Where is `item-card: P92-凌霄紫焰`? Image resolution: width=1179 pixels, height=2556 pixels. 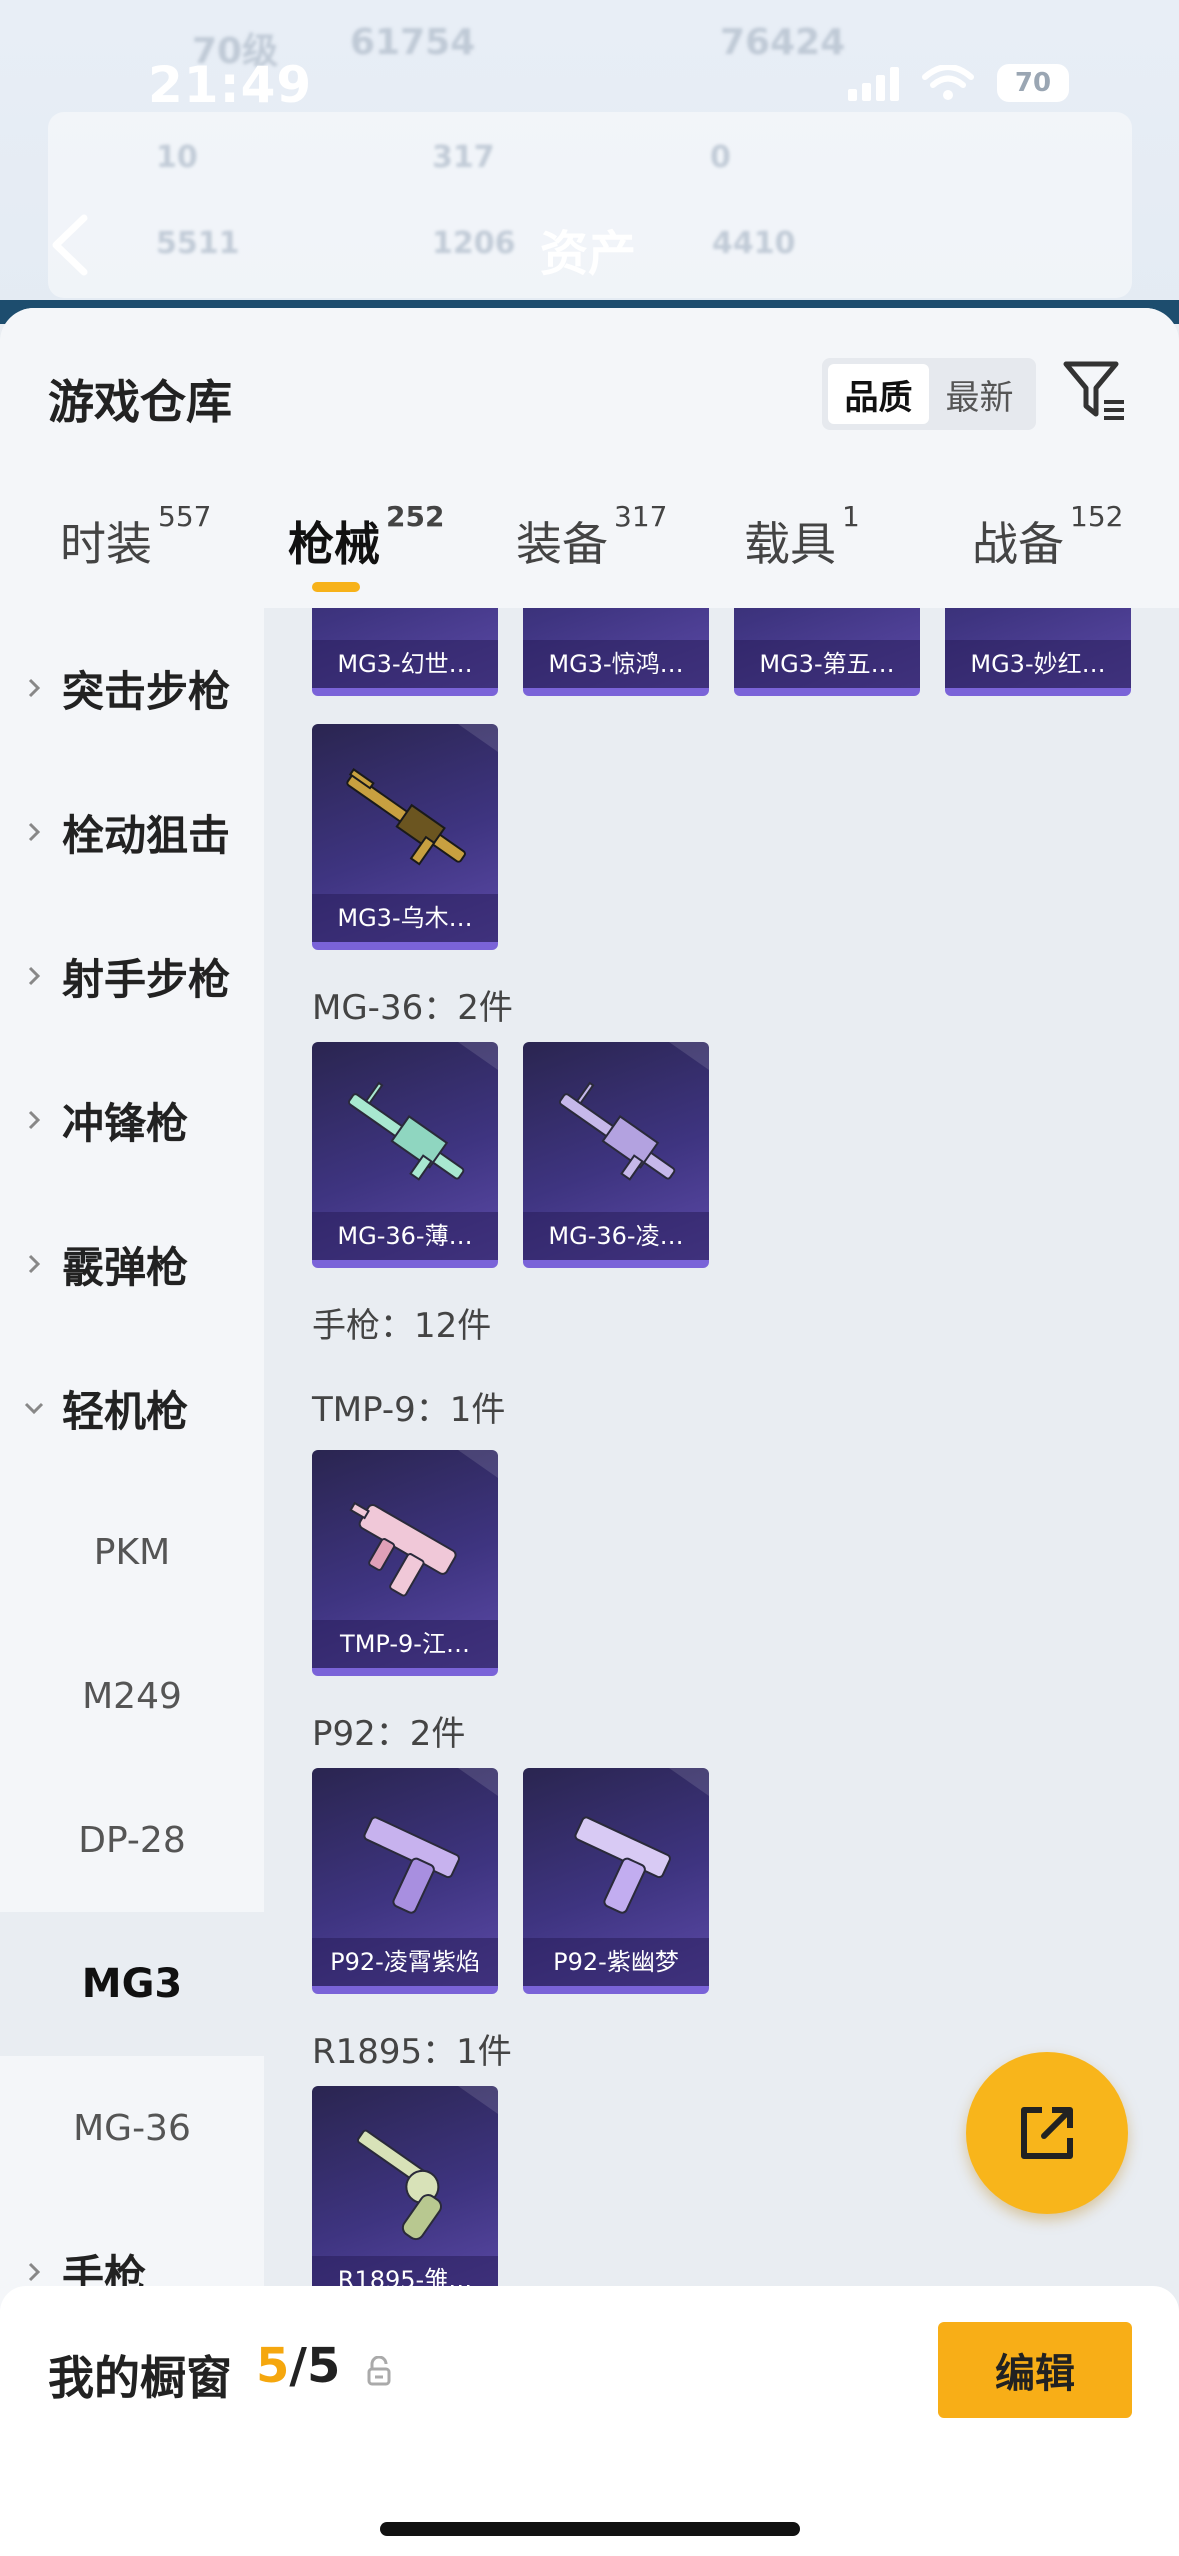
item-card: P92-凌霄紫焰 is located at coordinates (405, 1881).